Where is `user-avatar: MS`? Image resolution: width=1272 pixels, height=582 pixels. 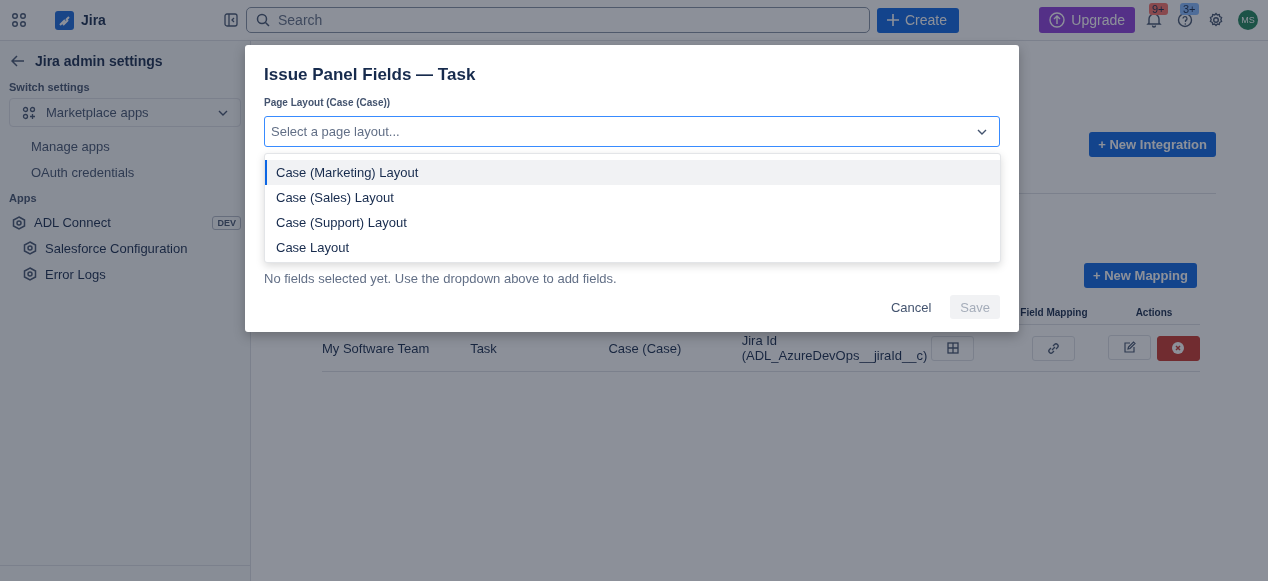 user-avatar: MS is located at coordinates (1248, 20).